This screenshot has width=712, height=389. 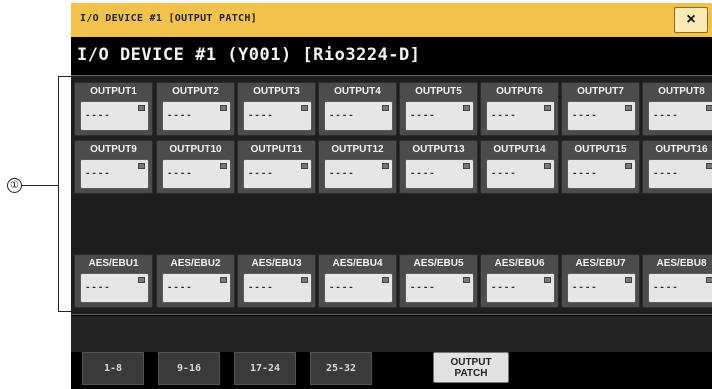 I want to click on tab-1-8: 1-8, so click(x=113, y=368).